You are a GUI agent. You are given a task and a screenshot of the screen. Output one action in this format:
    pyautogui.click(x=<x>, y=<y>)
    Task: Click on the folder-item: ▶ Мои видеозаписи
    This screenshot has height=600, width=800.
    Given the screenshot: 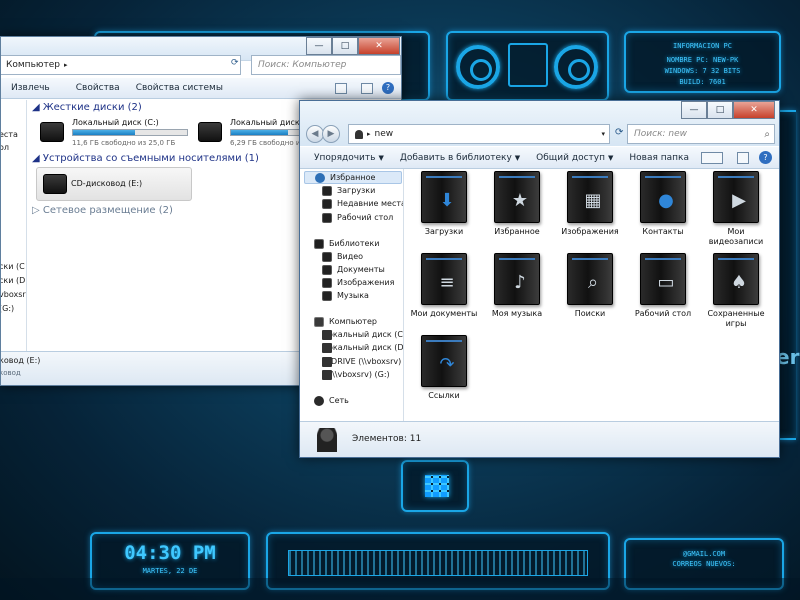 What is the action you would take?
    pyautogui.click(x=736, y=209)
    